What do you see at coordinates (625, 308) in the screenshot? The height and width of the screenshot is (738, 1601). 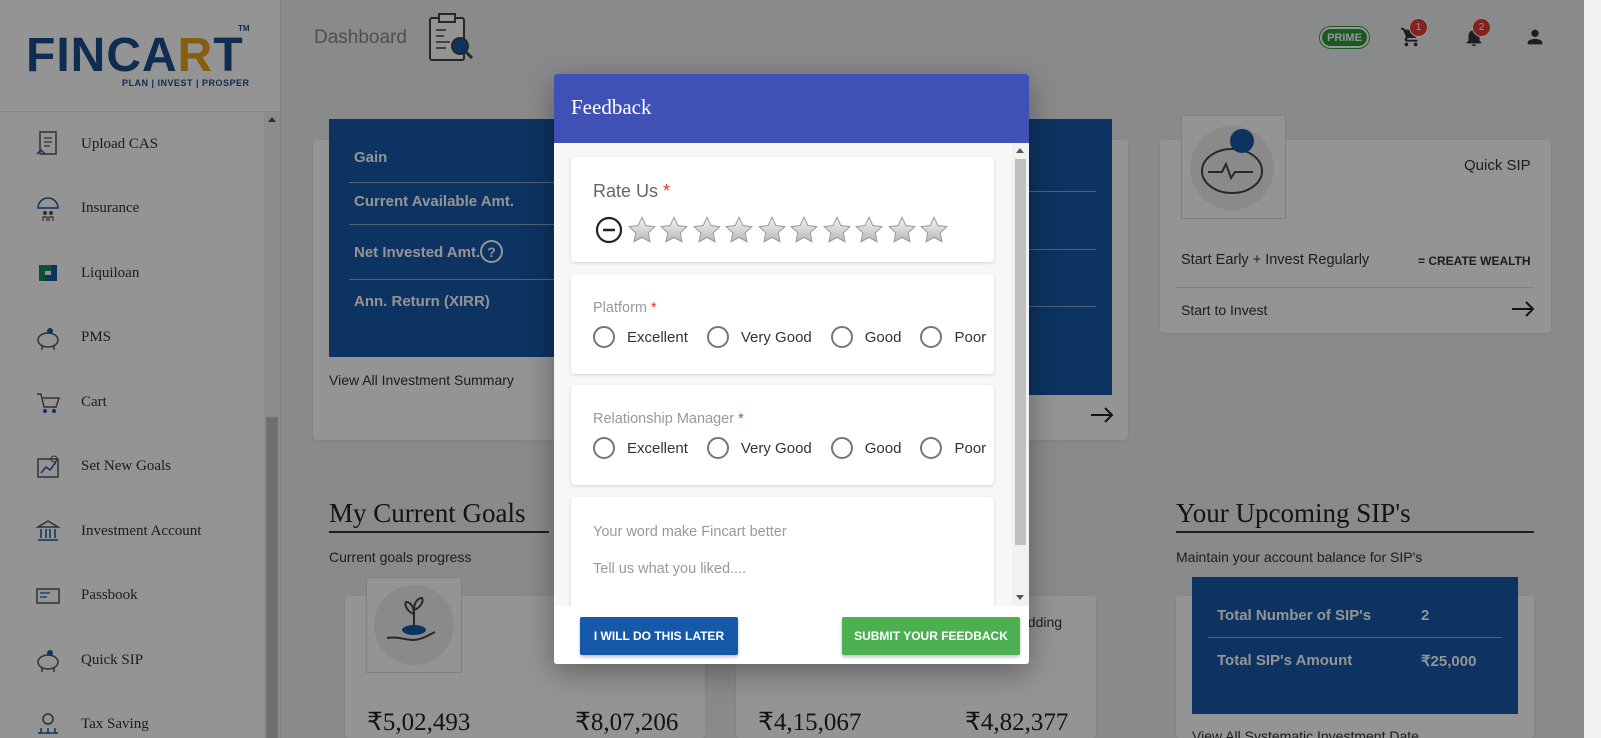 I see `platform-label: Platform *` at bounding box center [625, 308].